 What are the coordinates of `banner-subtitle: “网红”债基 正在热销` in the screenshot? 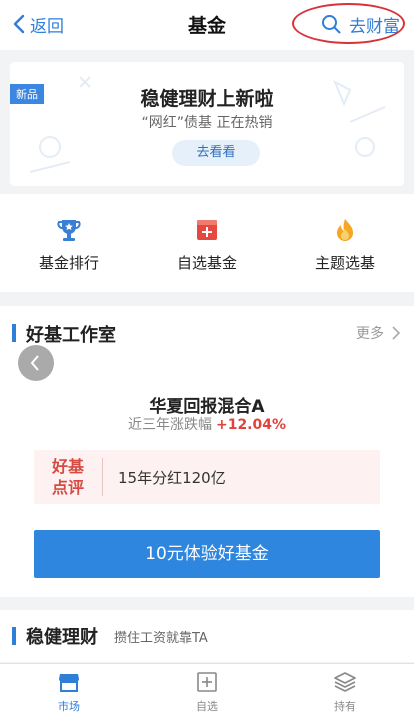 It's located at (207, 123).